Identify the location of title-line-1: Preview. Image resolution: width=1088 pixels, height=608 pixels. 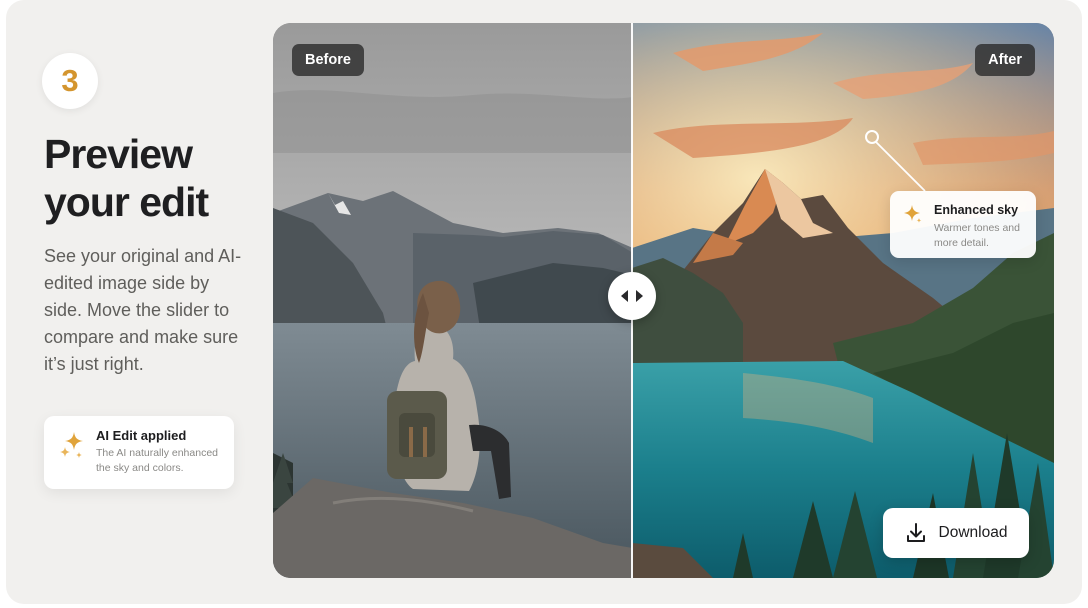
(118, 154).